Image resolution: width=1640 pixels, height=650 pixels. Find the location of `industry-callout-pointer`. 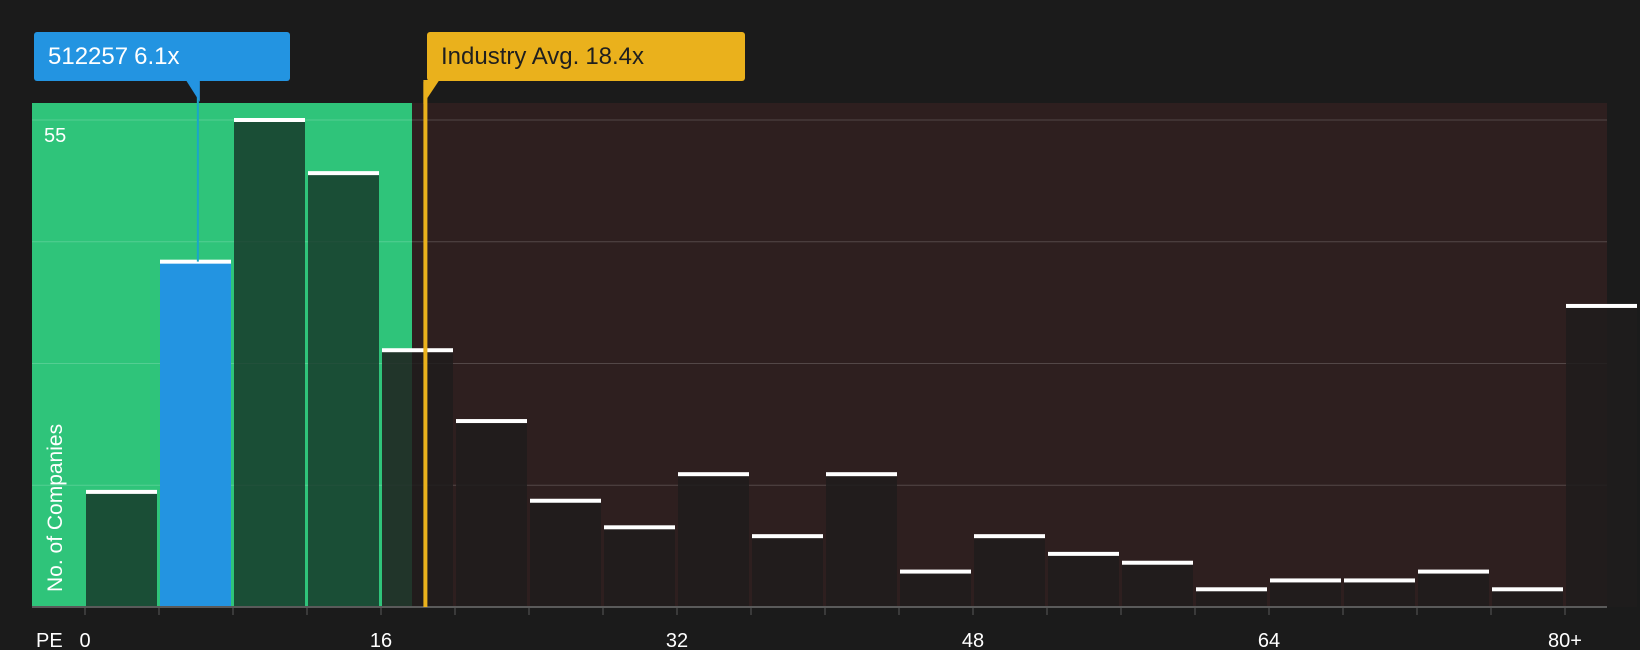

industry-callout-pointer is located at coordinates (431, 92).